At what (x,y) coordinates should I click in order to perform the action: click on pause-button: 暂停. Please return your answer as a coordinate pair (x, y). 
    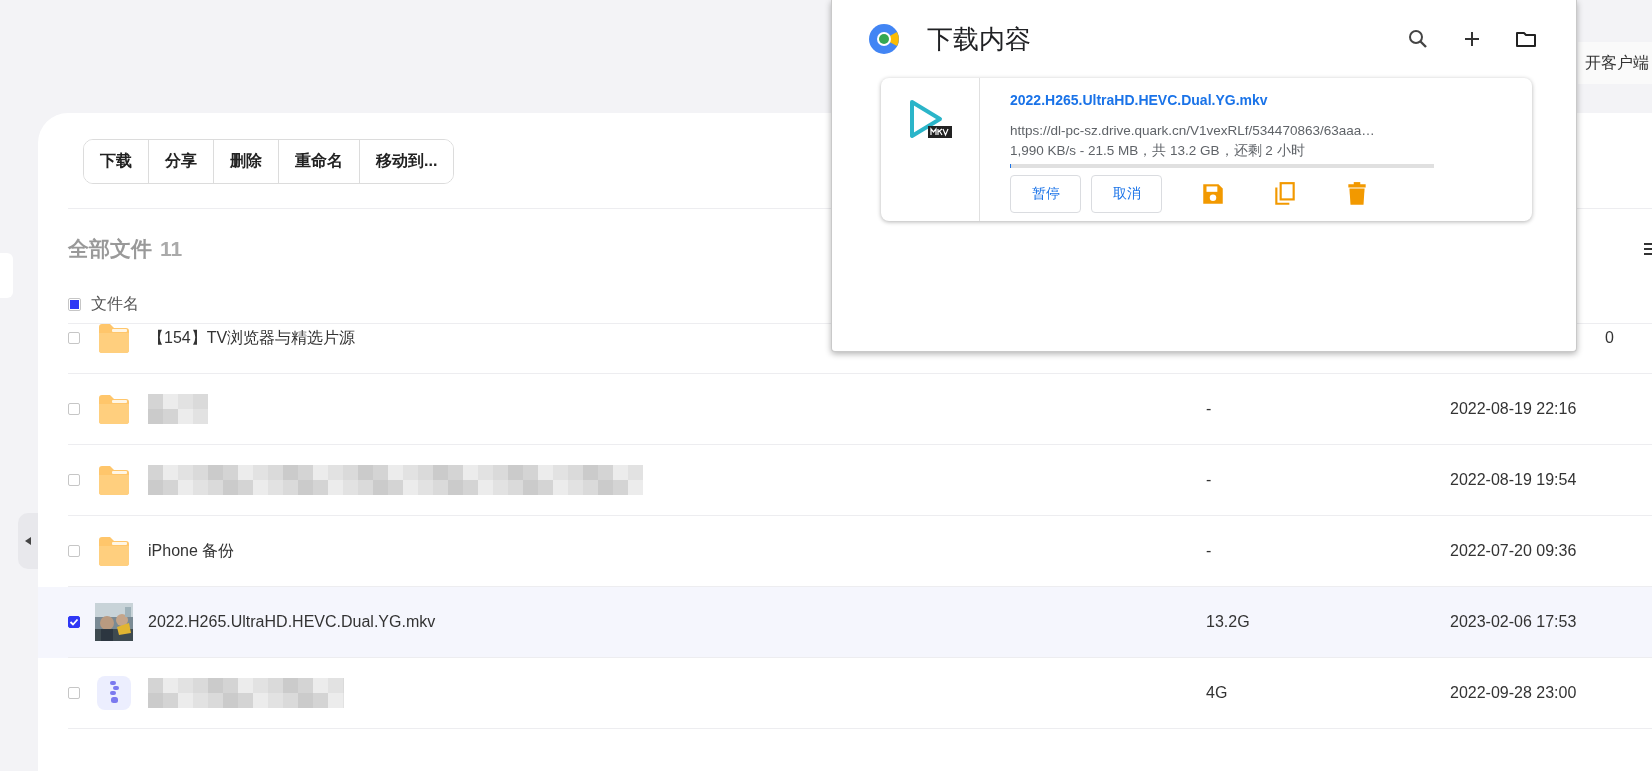
    Looking at the image, I should click on (1045, 194).